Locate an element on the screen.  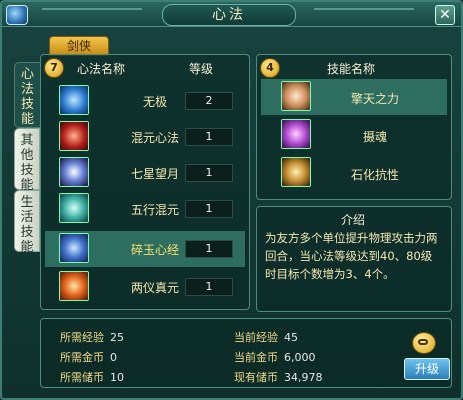
coin-icon is located at coordinates (424, 343).